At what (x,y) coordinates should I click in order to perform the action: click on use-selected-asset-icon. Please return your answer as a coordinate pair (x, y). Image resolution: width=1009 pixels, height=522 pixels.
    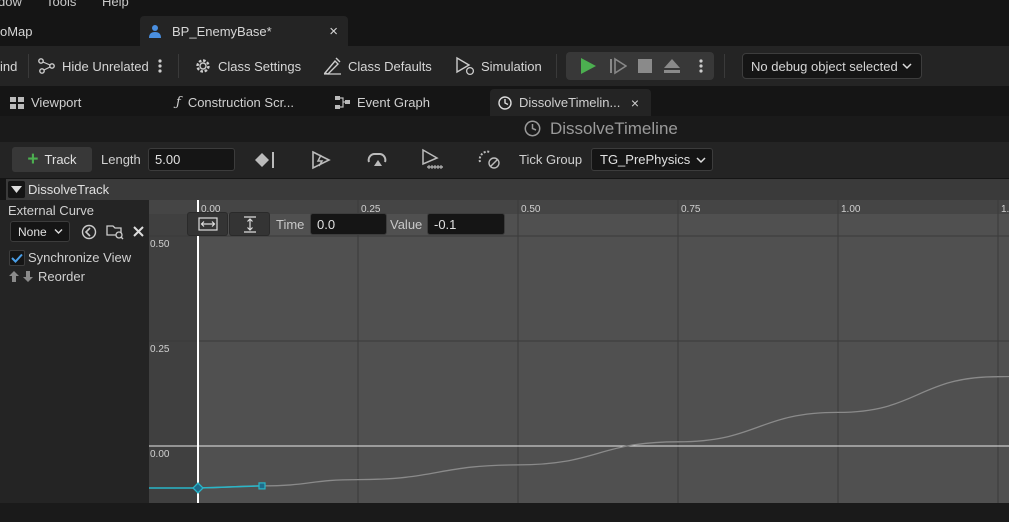
    Looking at the image, I should click on (88, 232).